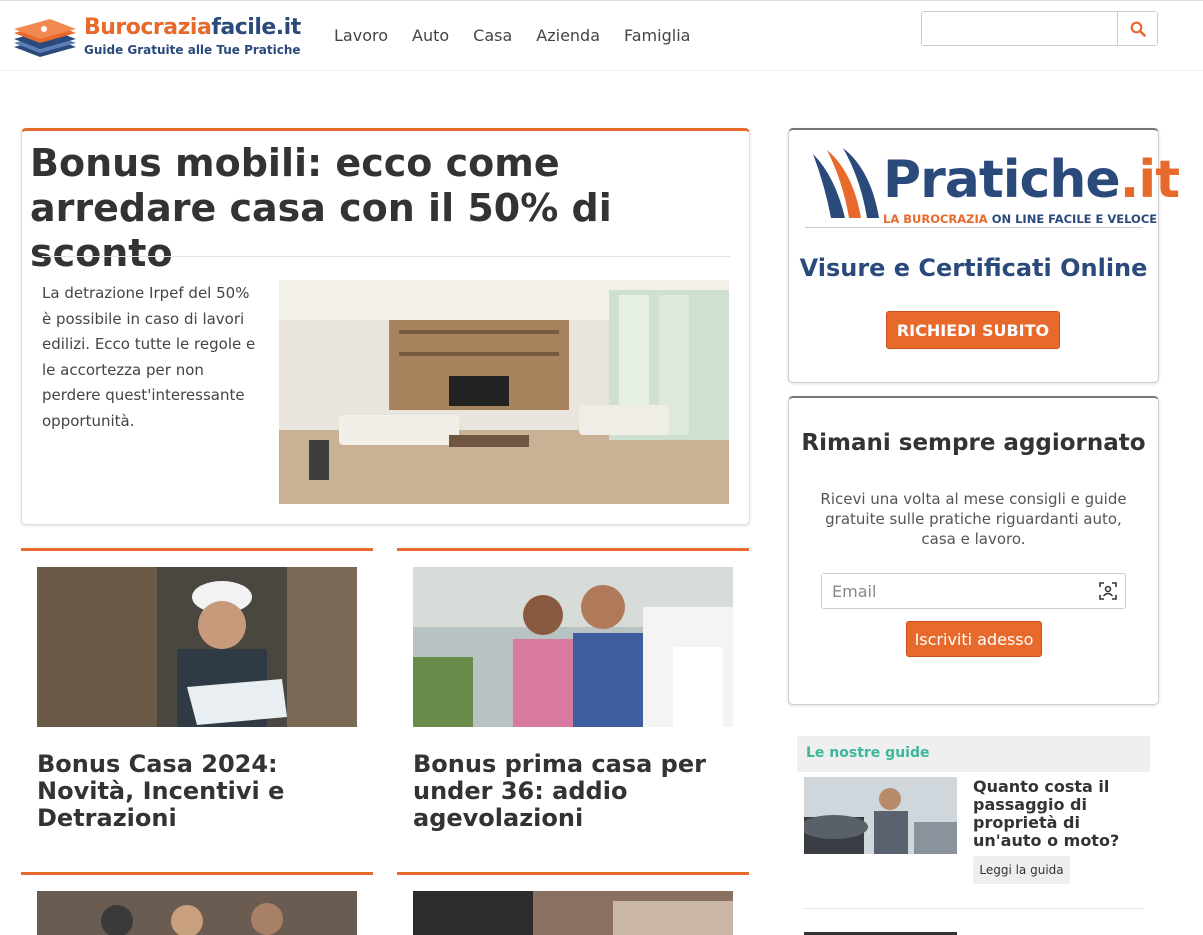  Describe the element at coordinates (957, 591) in the screenshot. I see `email-field` at that location.